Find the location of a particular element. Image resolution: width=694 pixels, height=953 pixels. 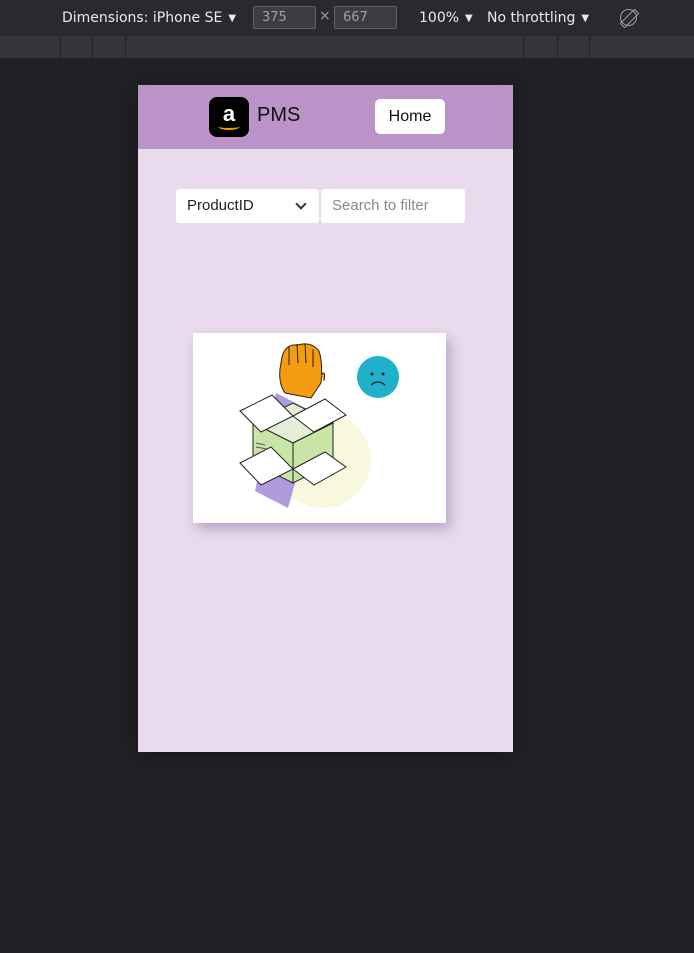

height-input: 667 is located at coordinates (365, 17).